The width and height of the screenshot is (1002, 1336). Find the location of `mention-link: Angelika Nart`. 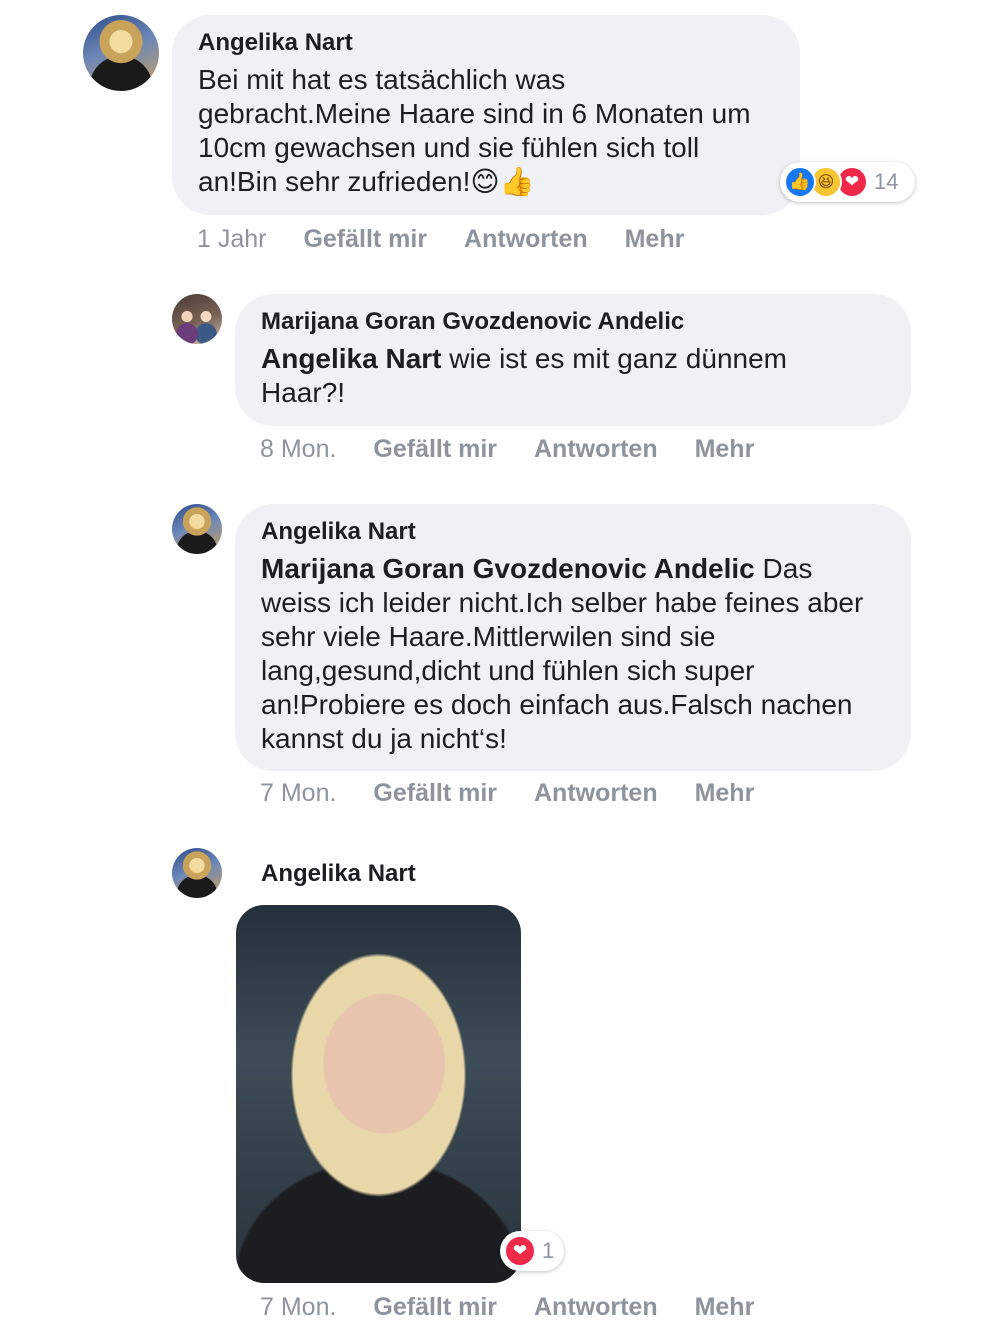

mention-link: Angelika Nart is located at coordinates (351, 358).